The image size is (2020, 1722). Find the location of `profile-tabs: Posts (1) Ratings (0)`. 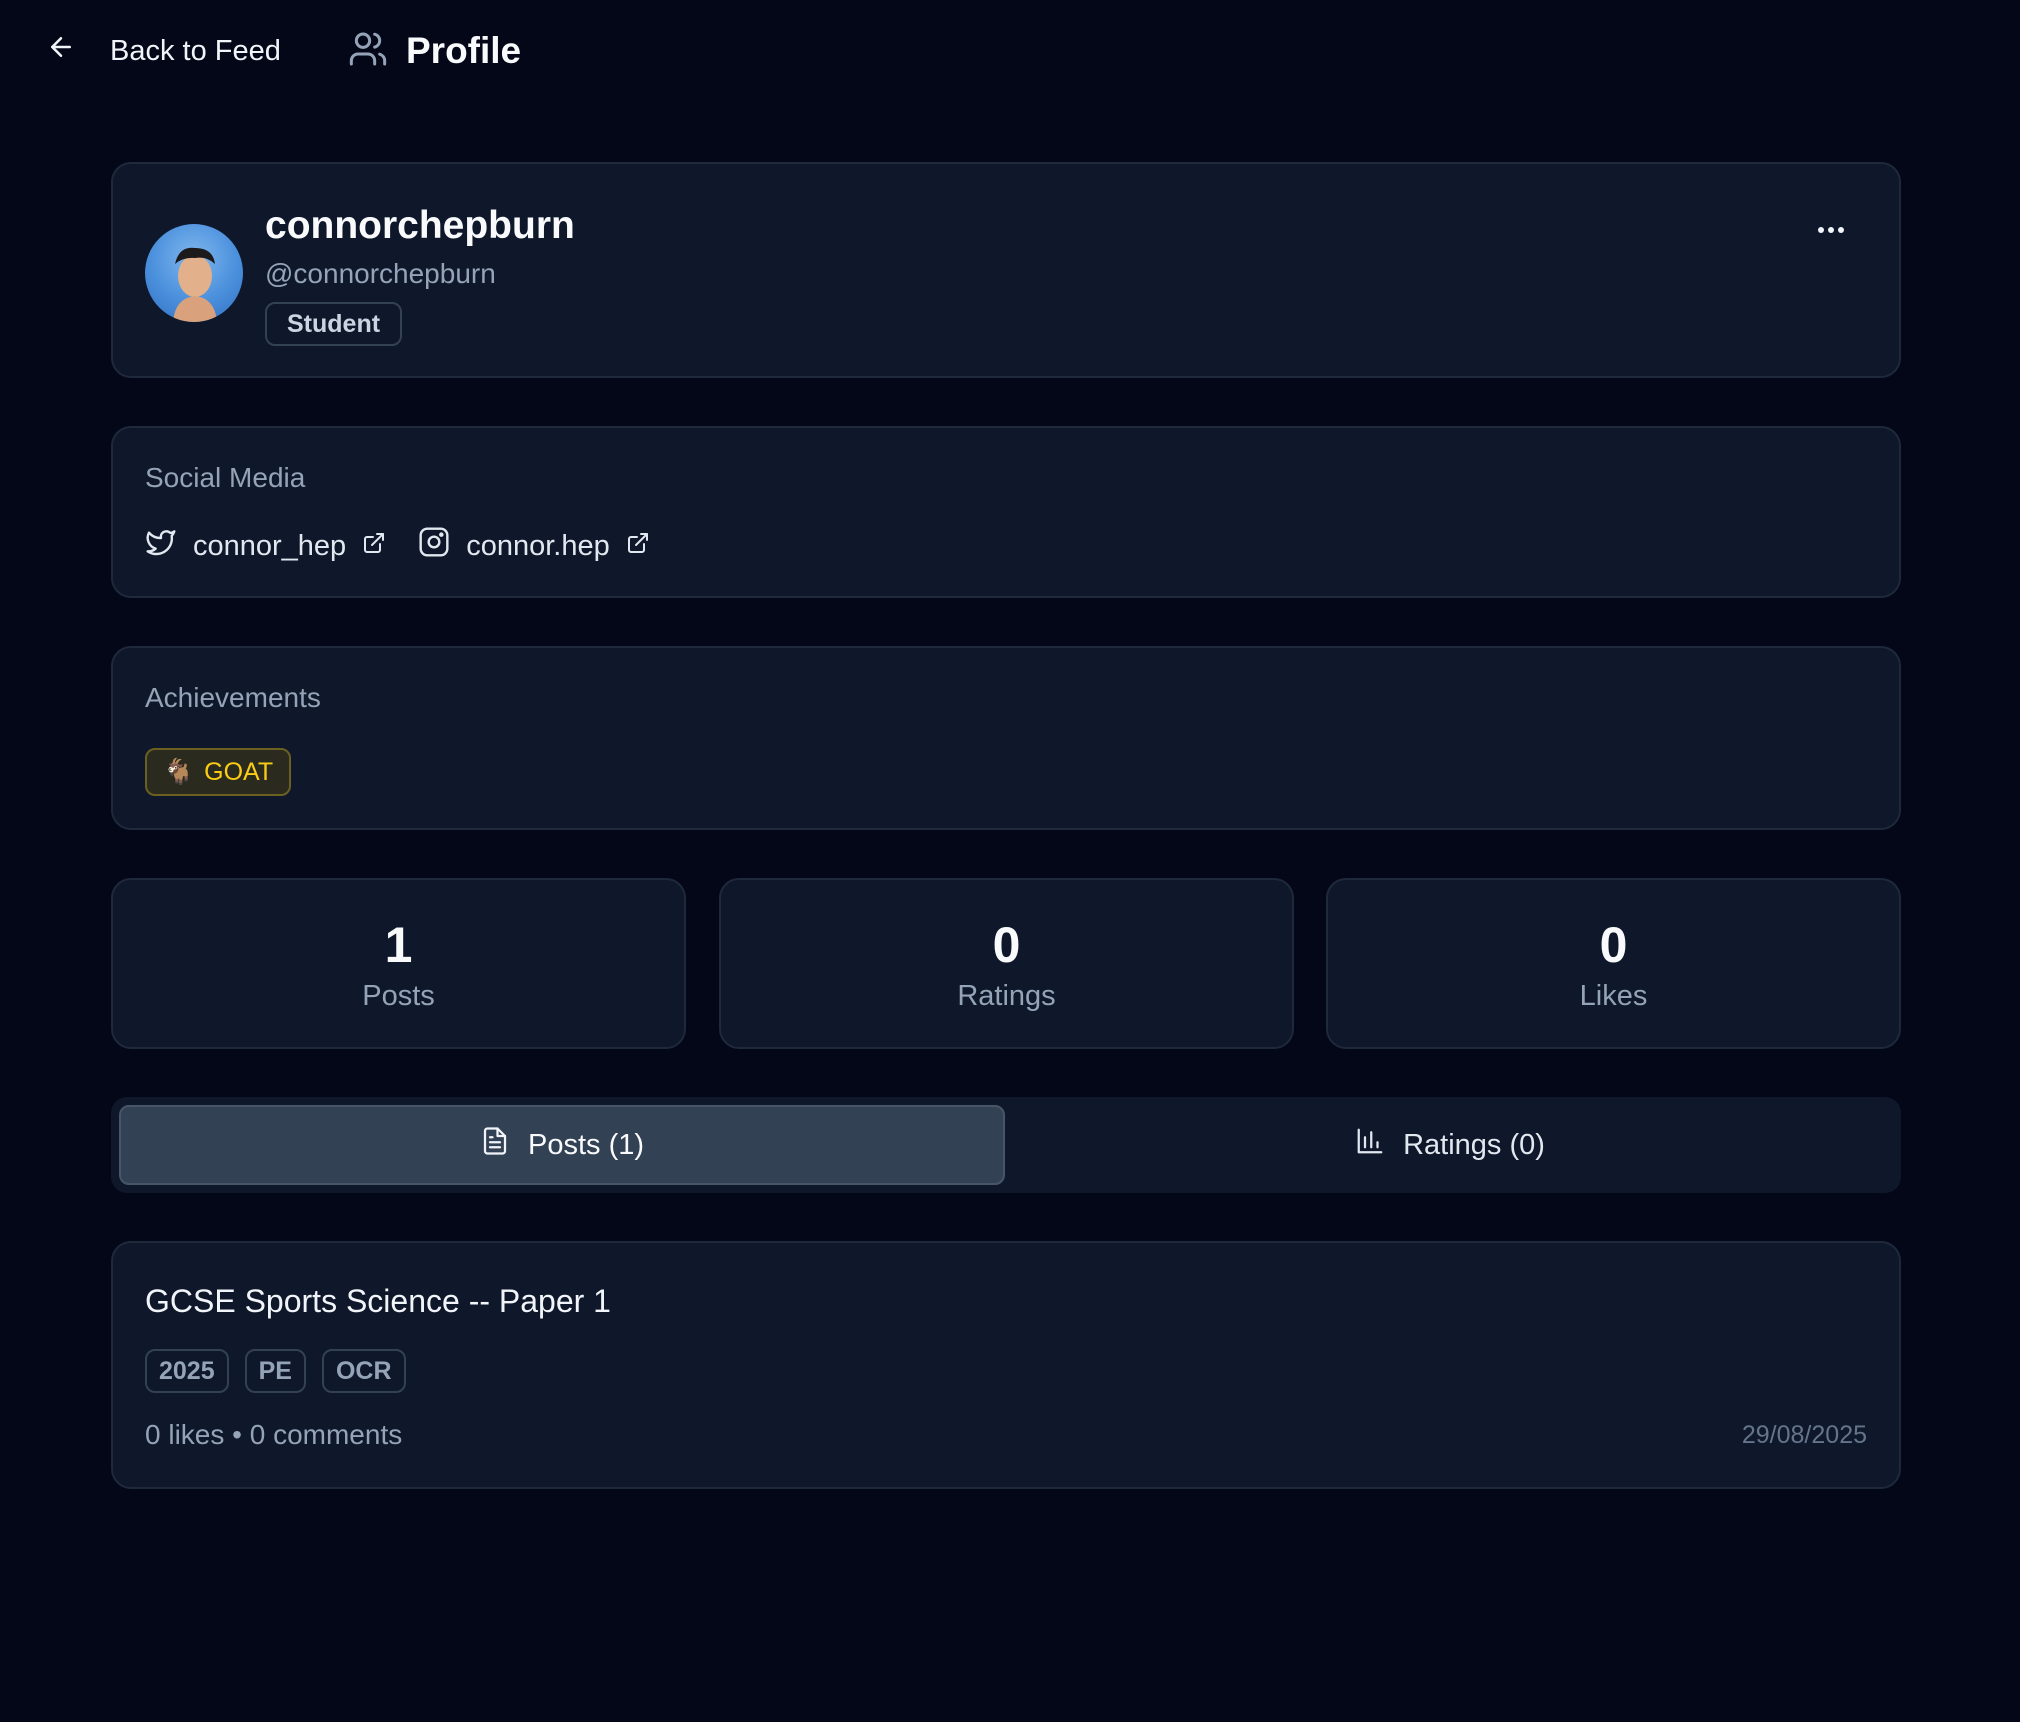

profile-tabs: Posts (1) Ratings (0) is located at coordinates (1006, 1145).